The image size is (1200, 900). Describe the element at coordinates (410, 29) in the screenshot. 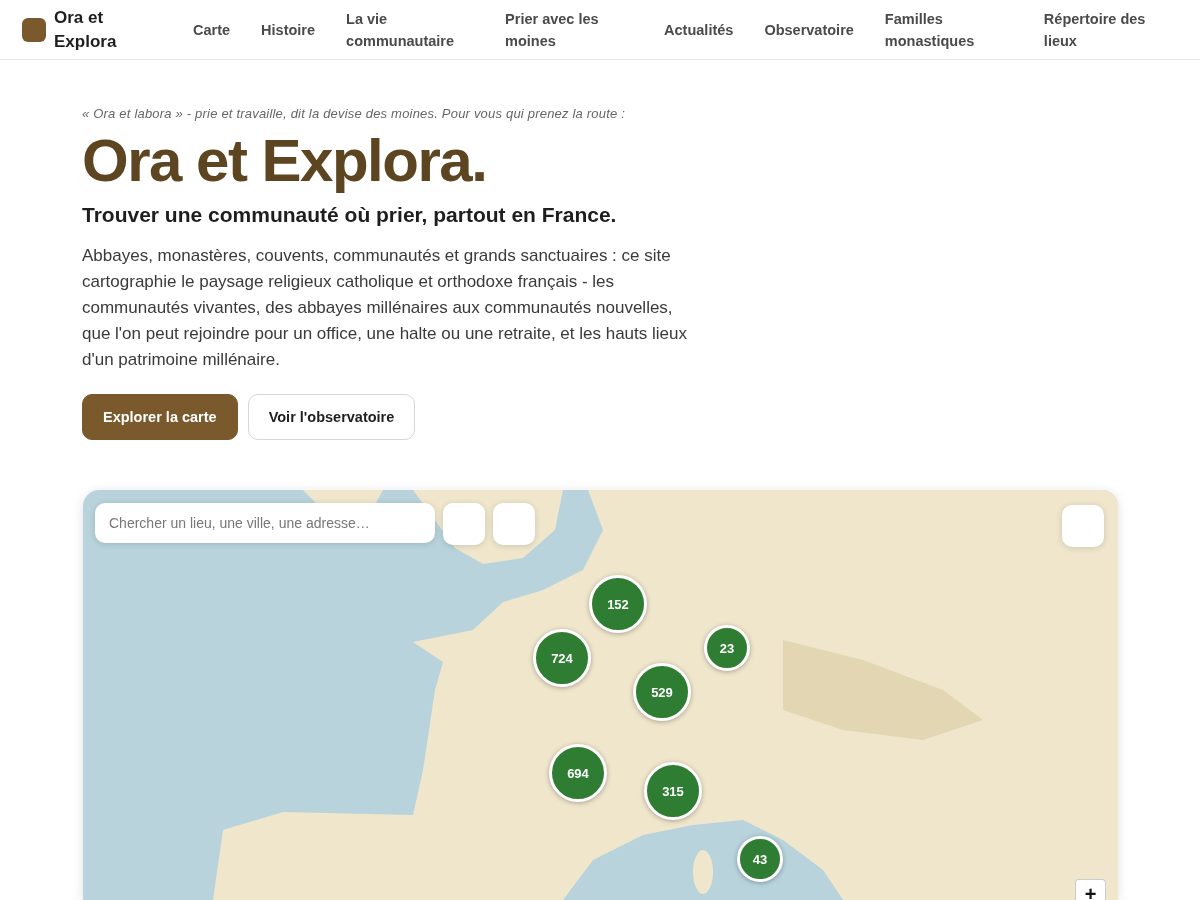

I see `nav-link: La vie communautaire` at that location.